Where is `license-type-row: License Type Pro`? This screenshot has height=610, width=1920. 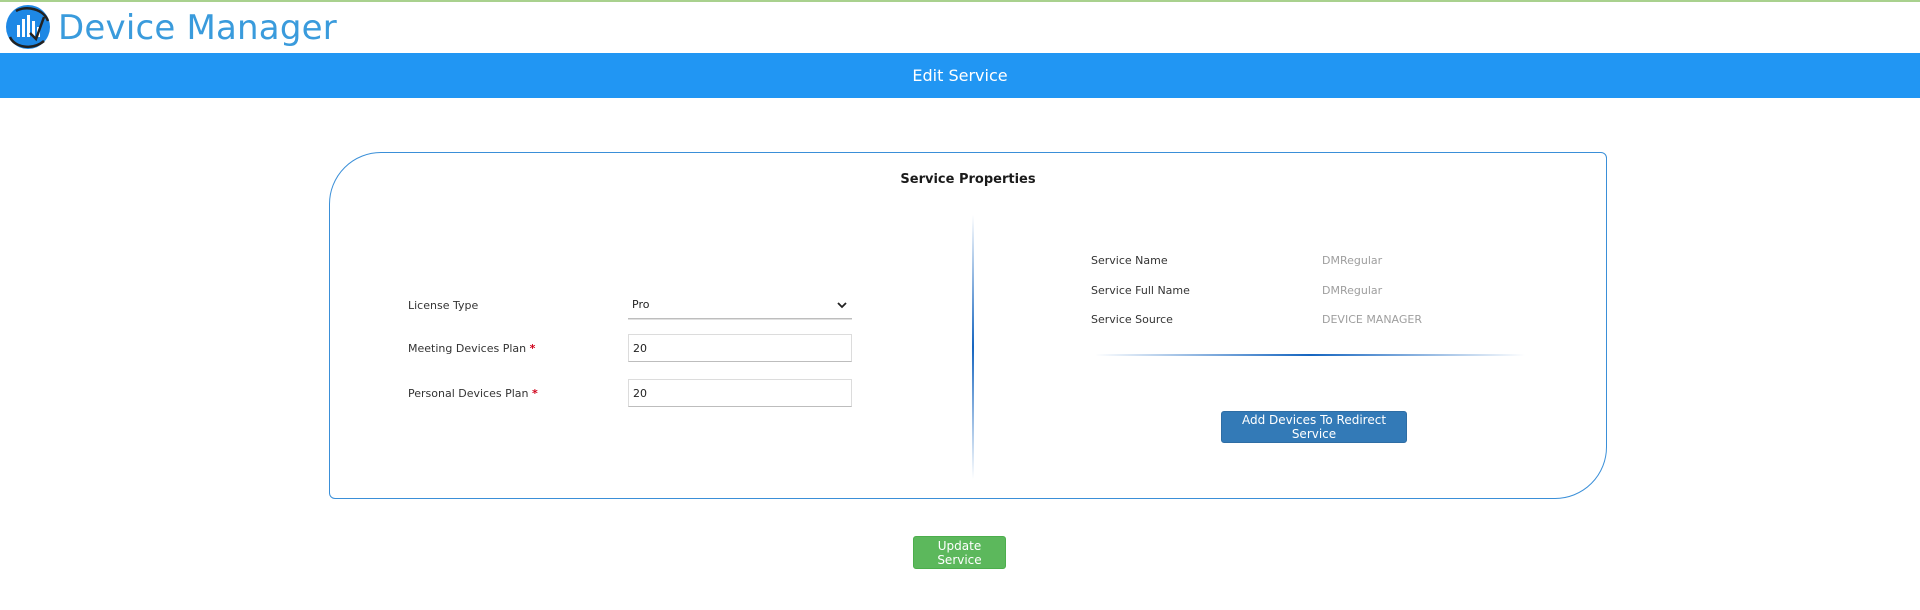 license-type-row: License Type Pro is located at coordinates (630, 305).